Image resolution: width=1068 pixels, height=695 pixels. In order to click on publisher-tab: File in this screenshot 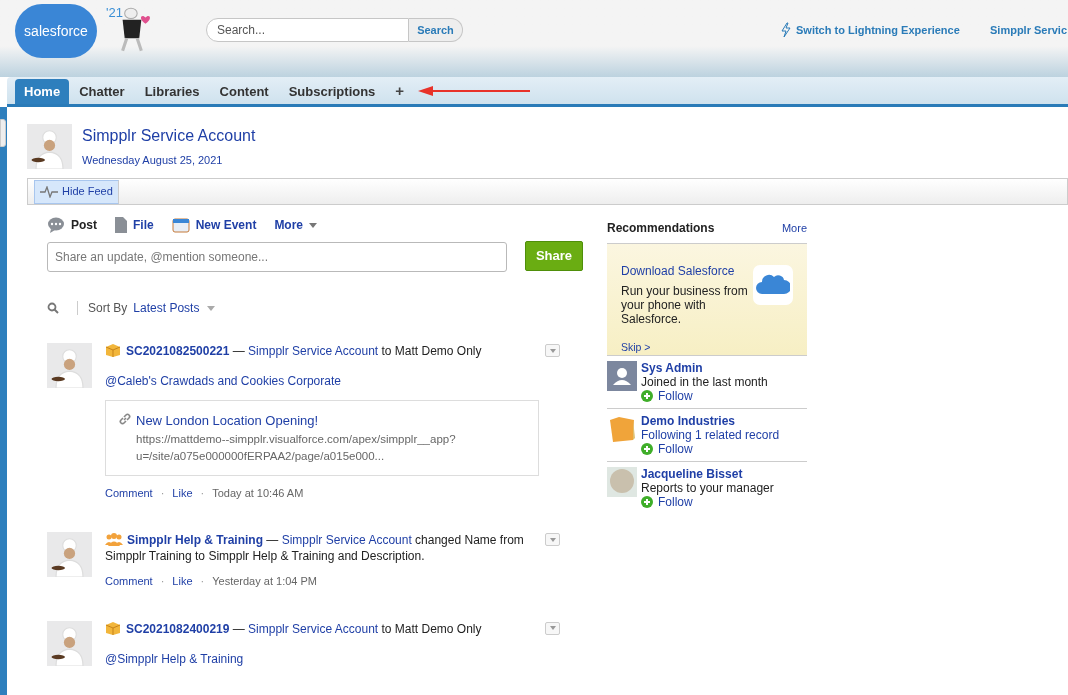, I will do `click(134, 225)`.